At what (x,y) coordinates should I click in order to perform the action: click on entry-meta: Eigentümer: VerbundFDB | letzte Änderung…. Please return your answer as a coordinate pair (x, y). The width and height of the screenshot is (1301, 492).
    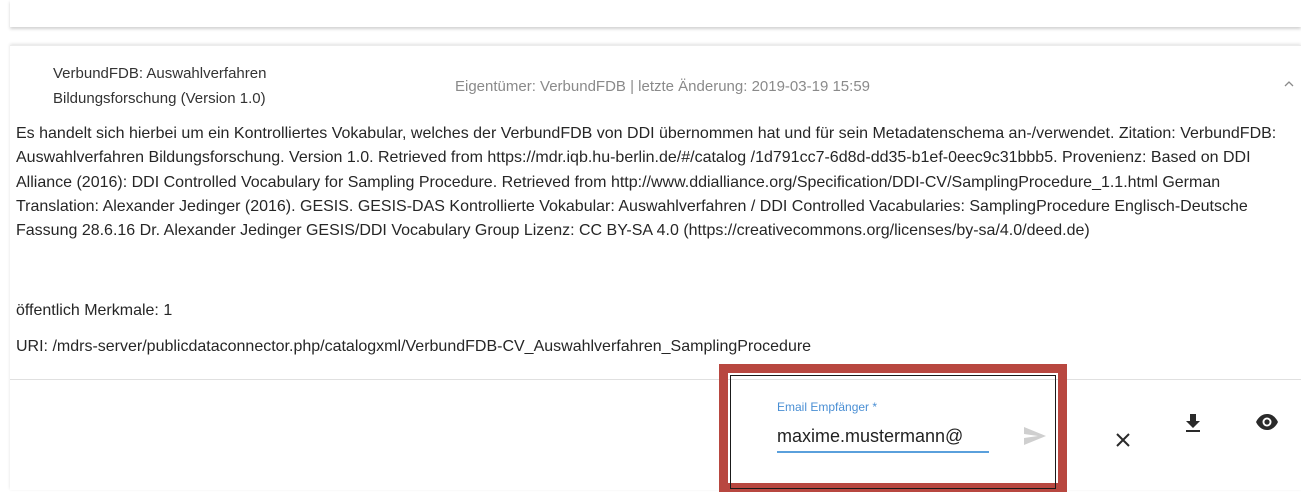
    Looking at the image, I should click on (662, 86).